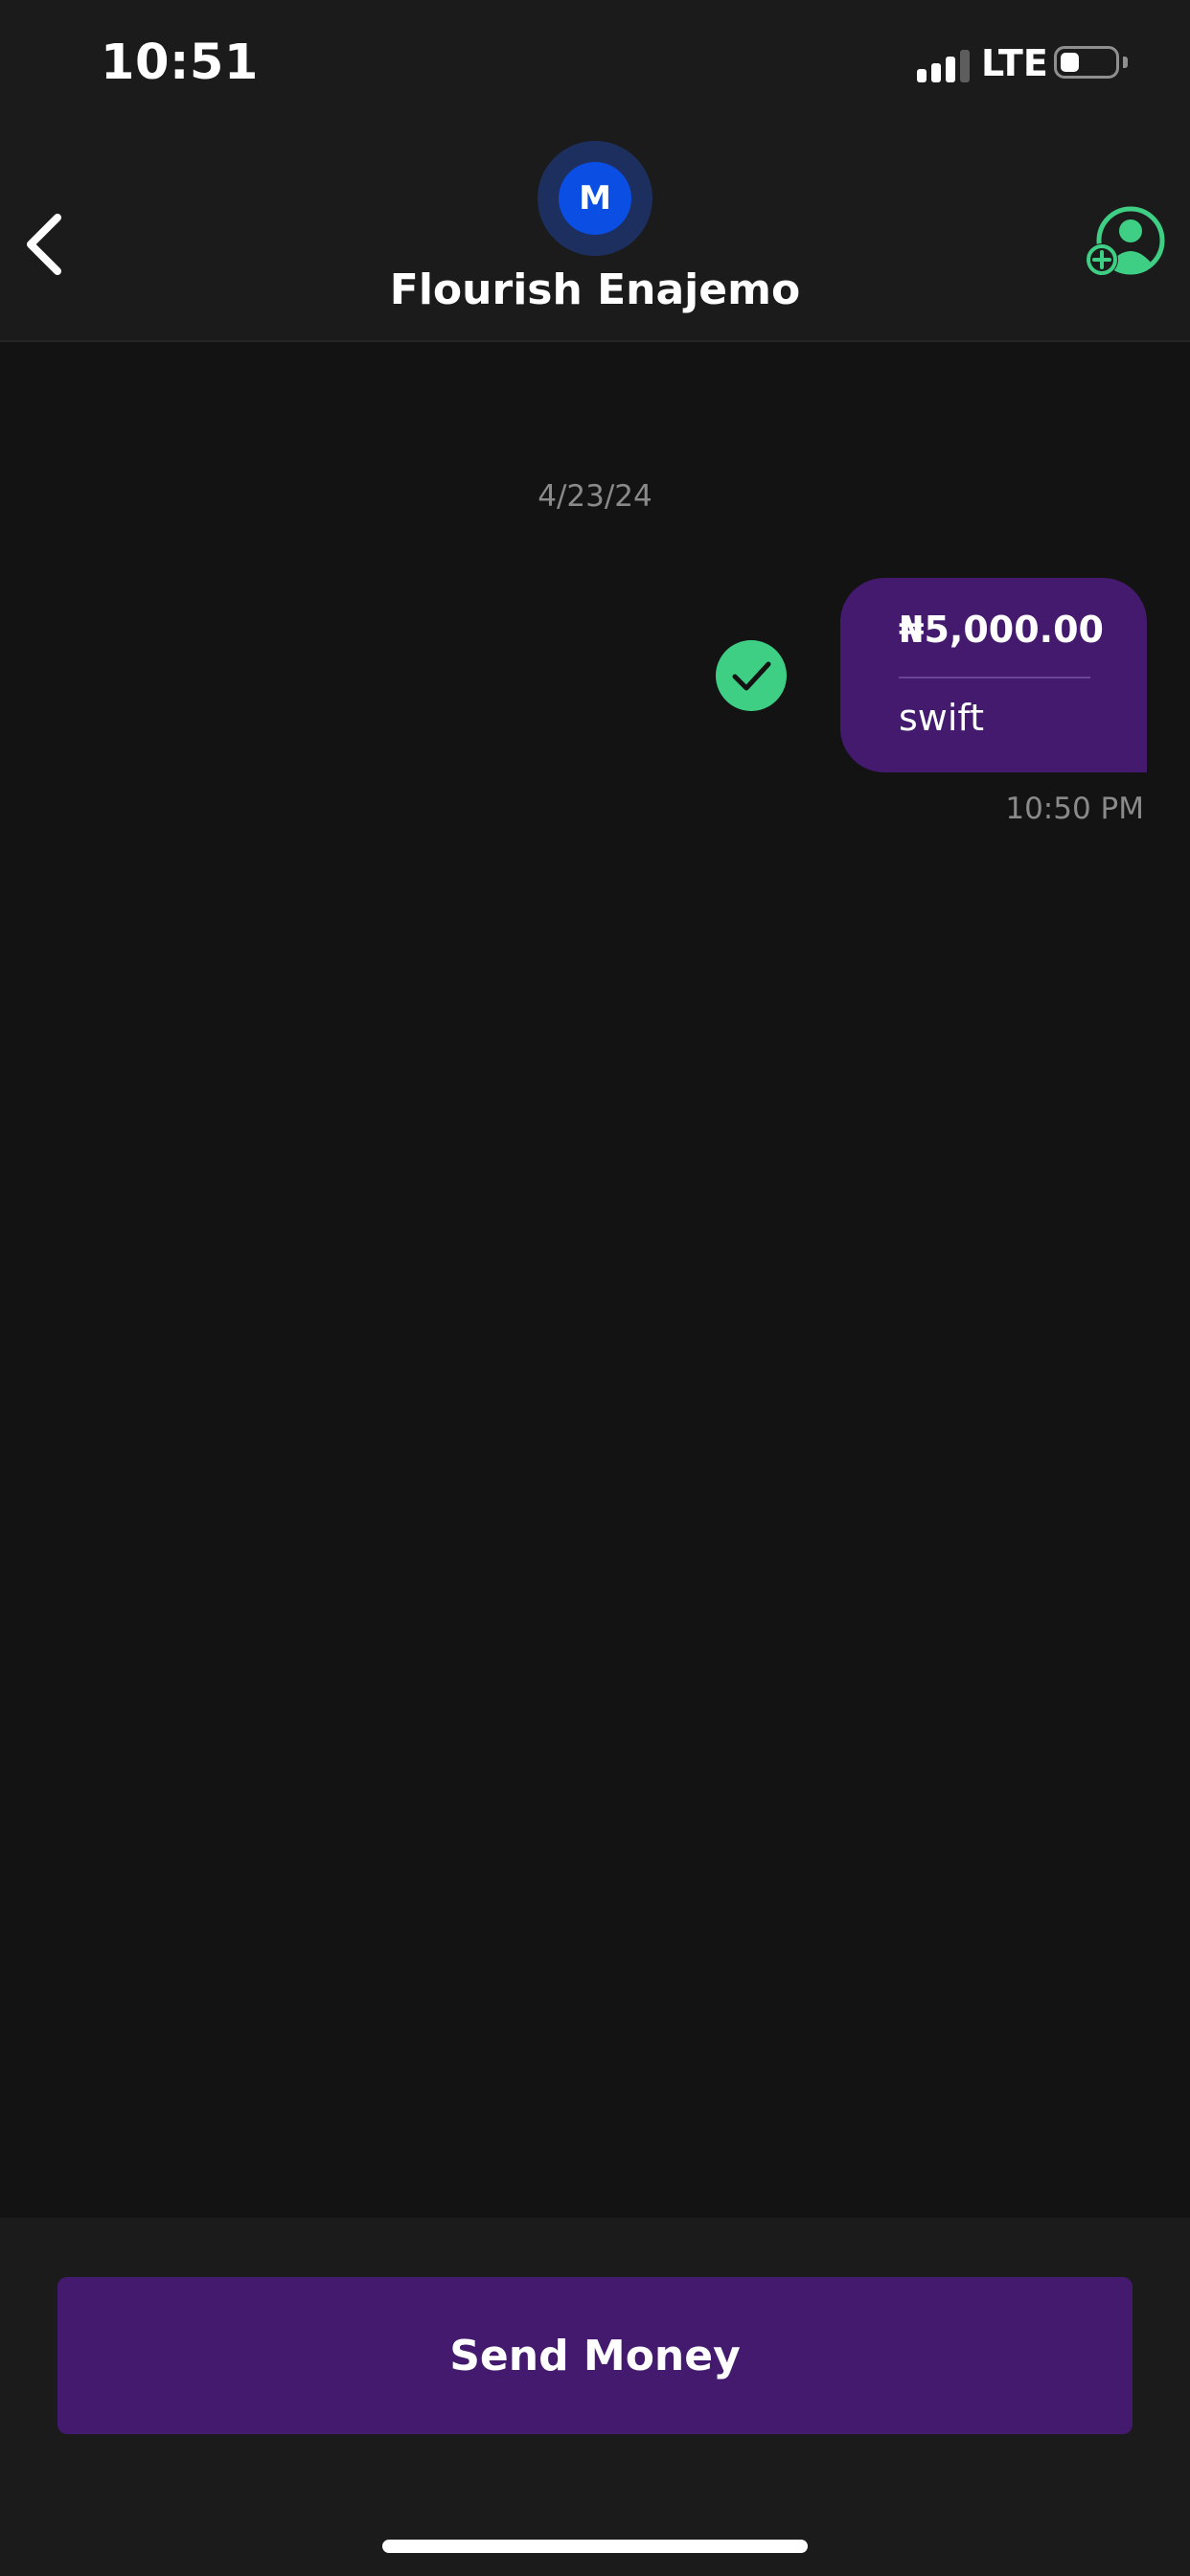 Image resolution: width=1190 pixels, height=2576 pixels. What do you see at coordinates (1126, 63) in the screenshot?
I see `battery-tip` at bounding box center [1126, 63].